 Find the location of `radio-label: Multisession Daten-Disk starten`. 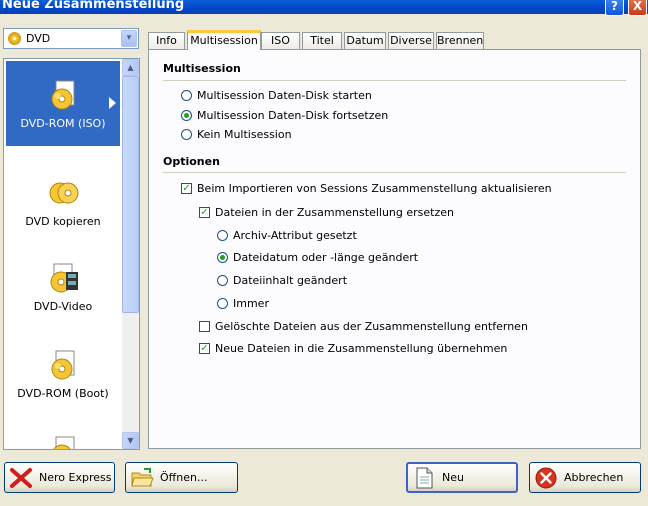

radio-label: Multisession Daten-Disk starten is located at coordinates (284, 95).